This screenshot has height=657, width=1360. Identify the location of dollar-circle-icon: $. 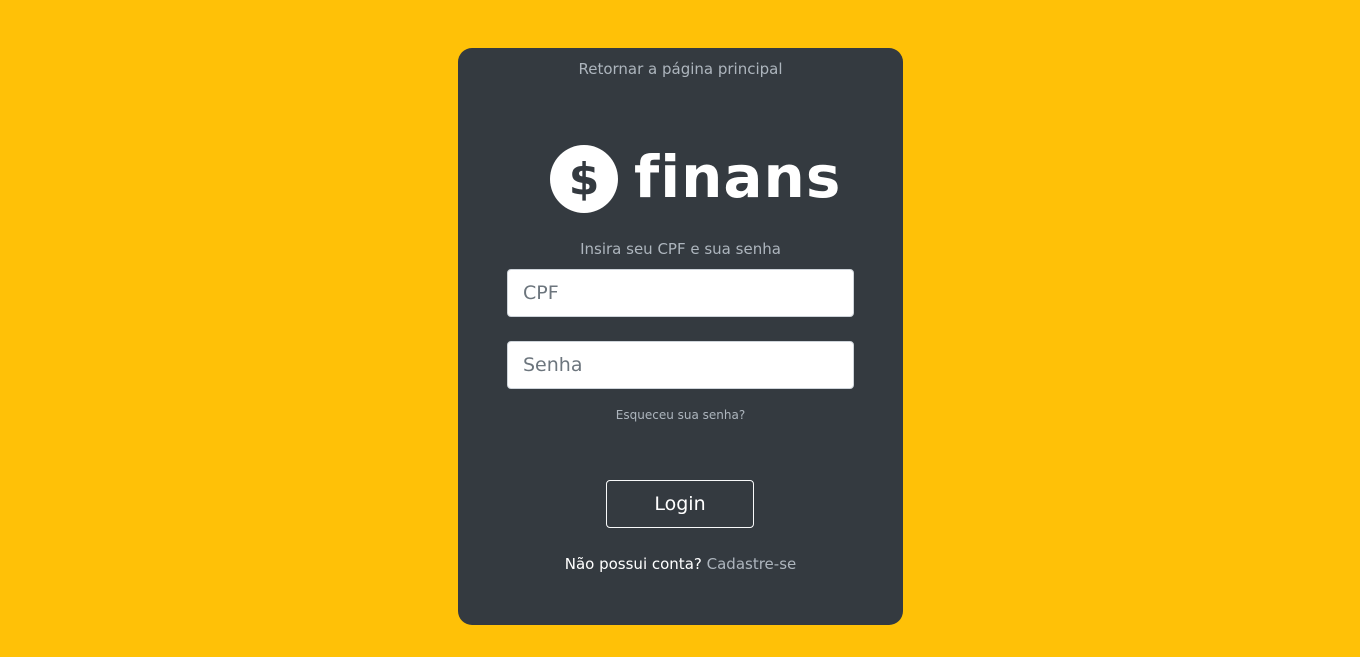
(584, 179).